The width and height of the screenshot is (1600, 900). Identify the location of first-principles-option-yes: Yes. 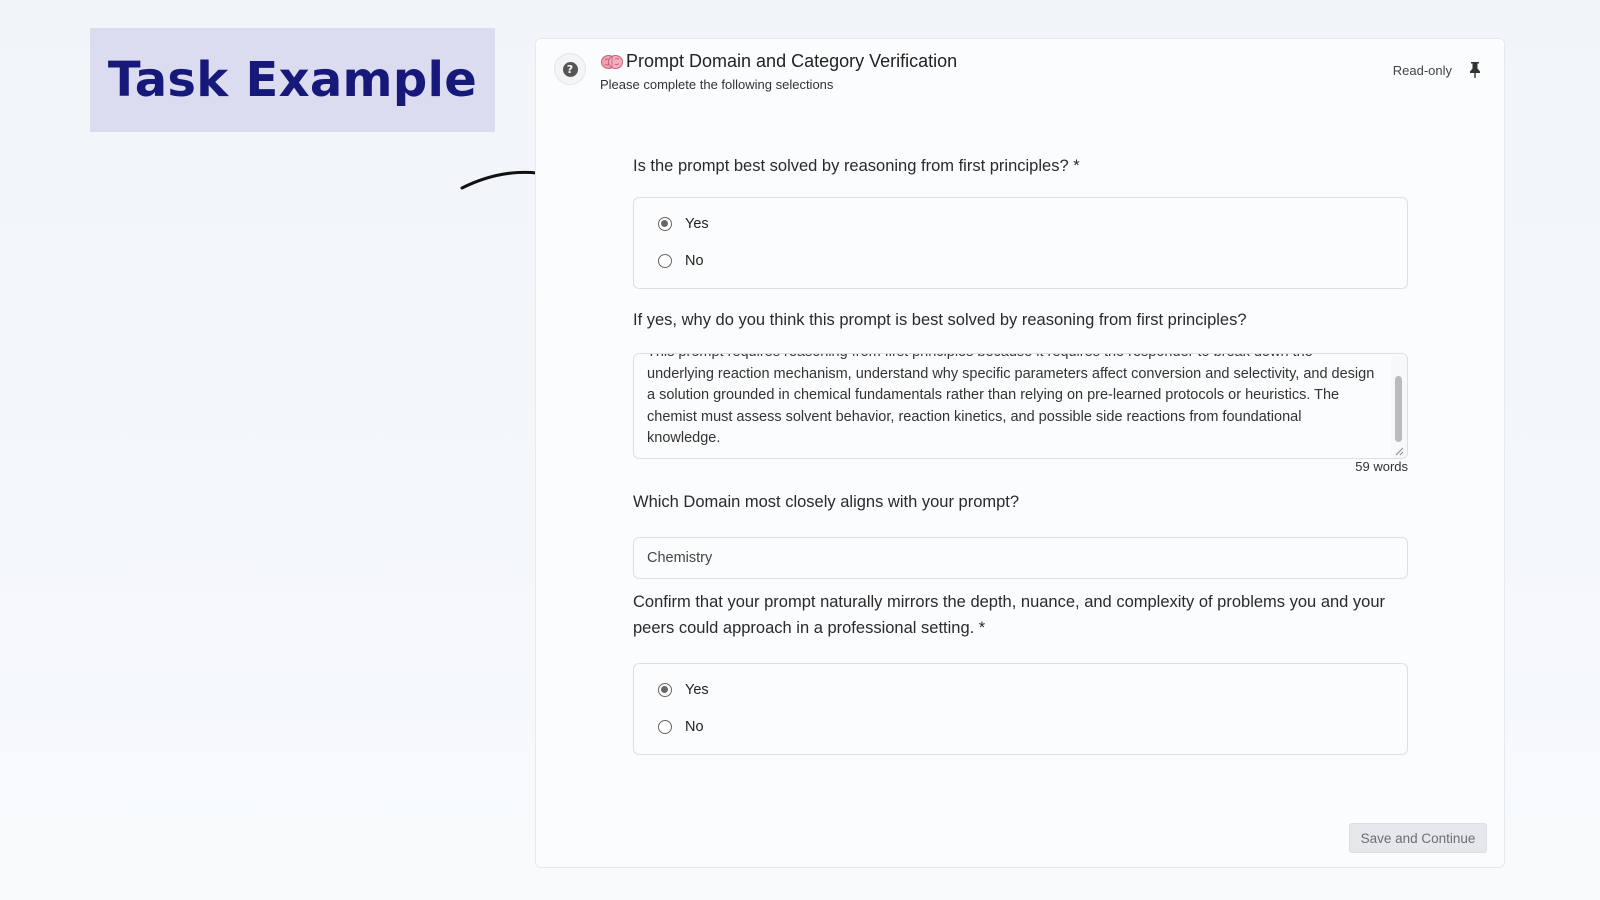
(683, 224).